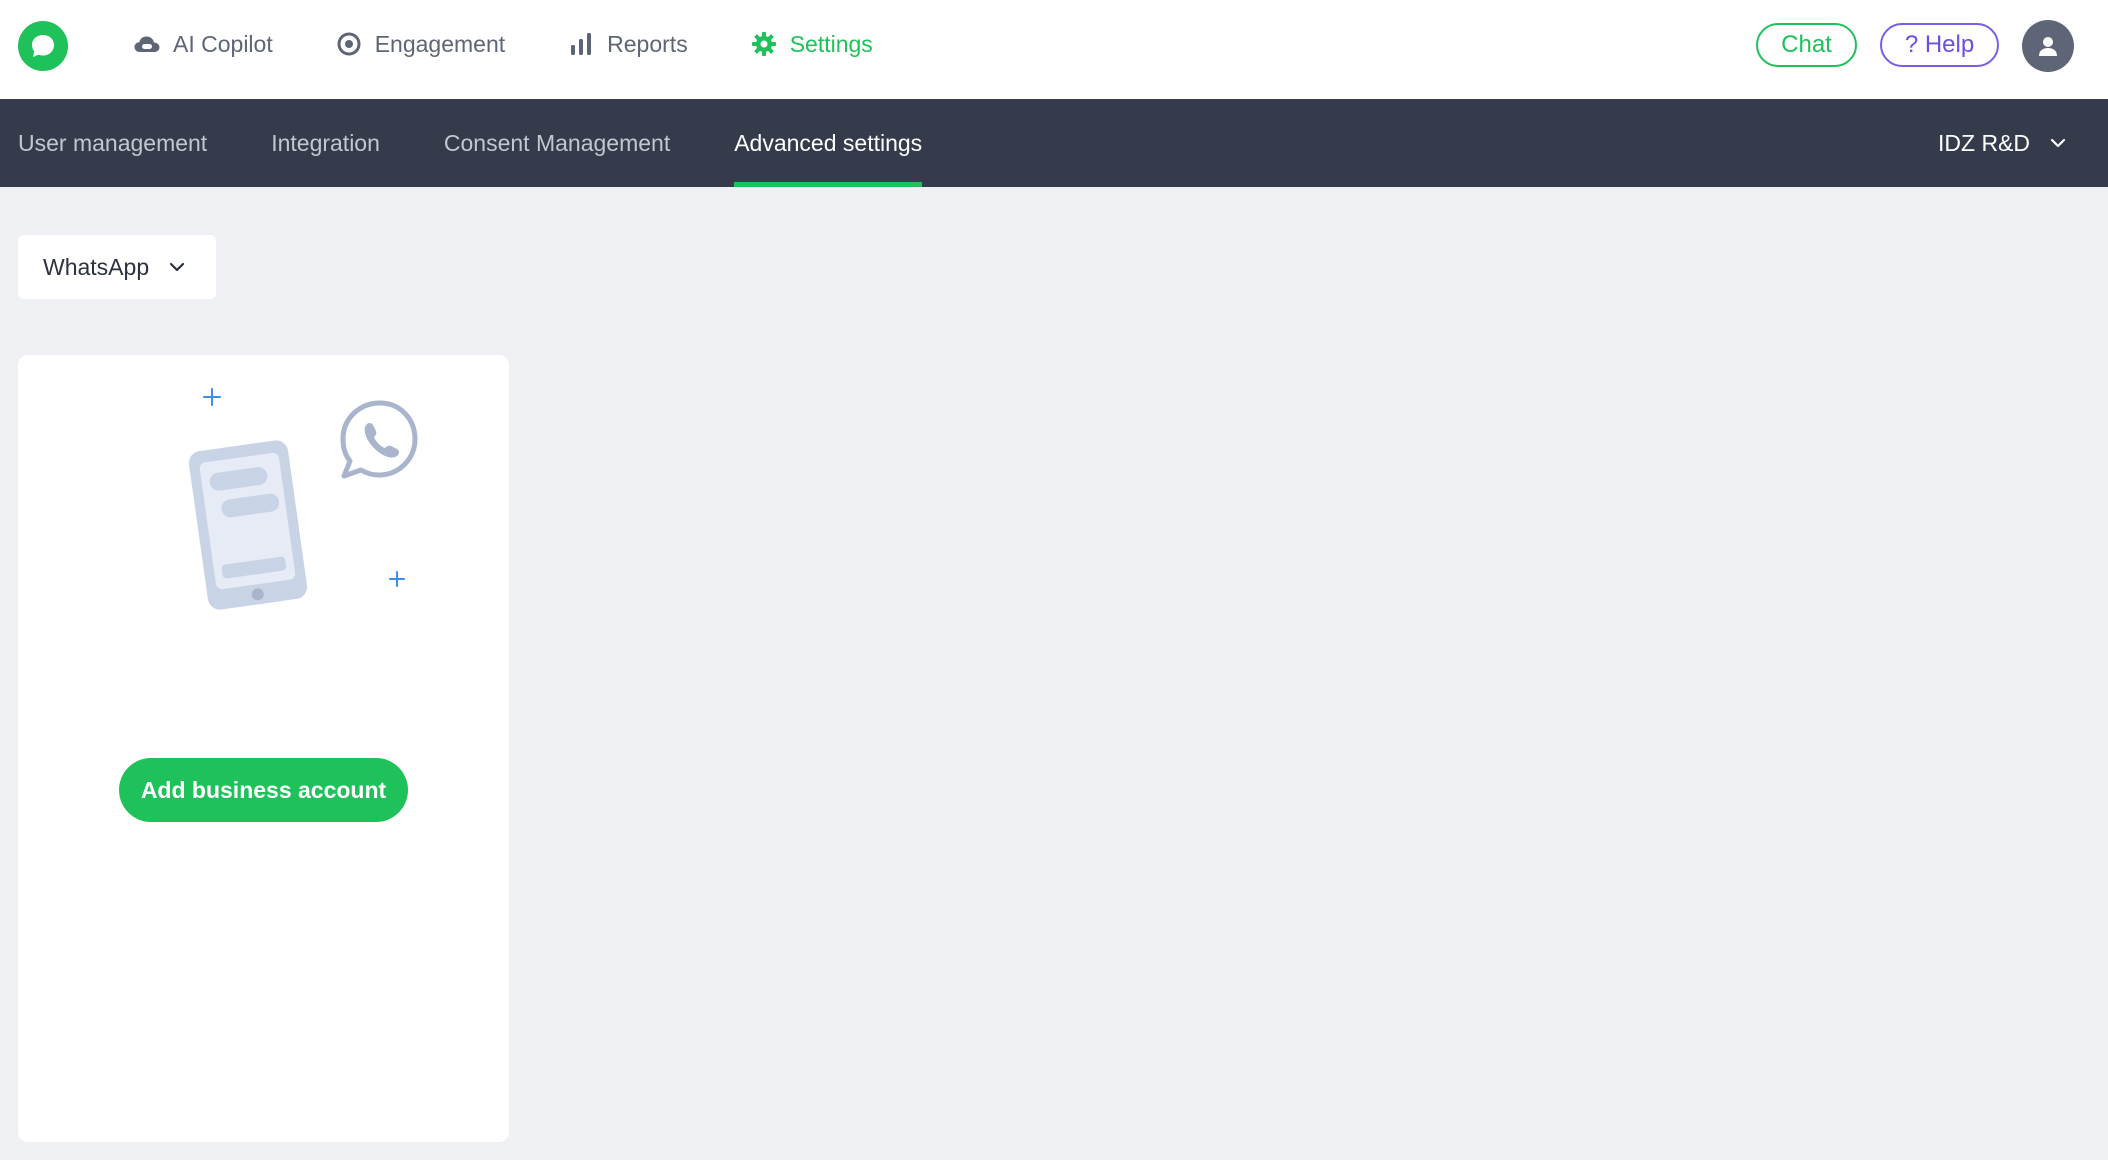 This screenshot has height=1160, width=2108. I want to click on cloud-icon, so click(147, 44).